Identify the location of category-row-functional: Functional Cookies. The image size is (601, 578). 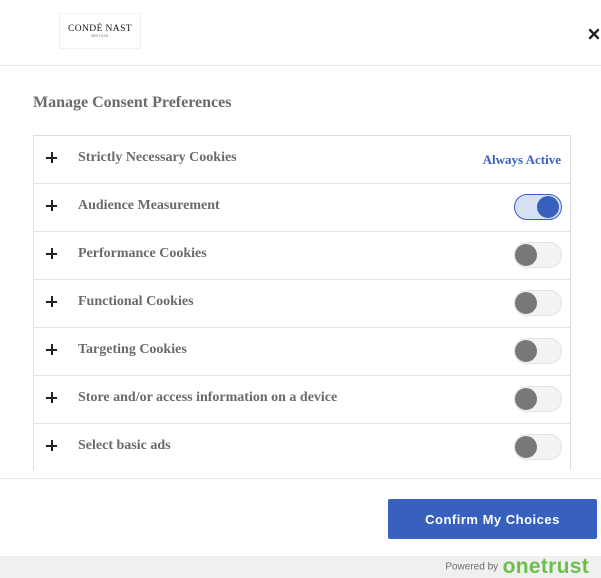
(302, 304).